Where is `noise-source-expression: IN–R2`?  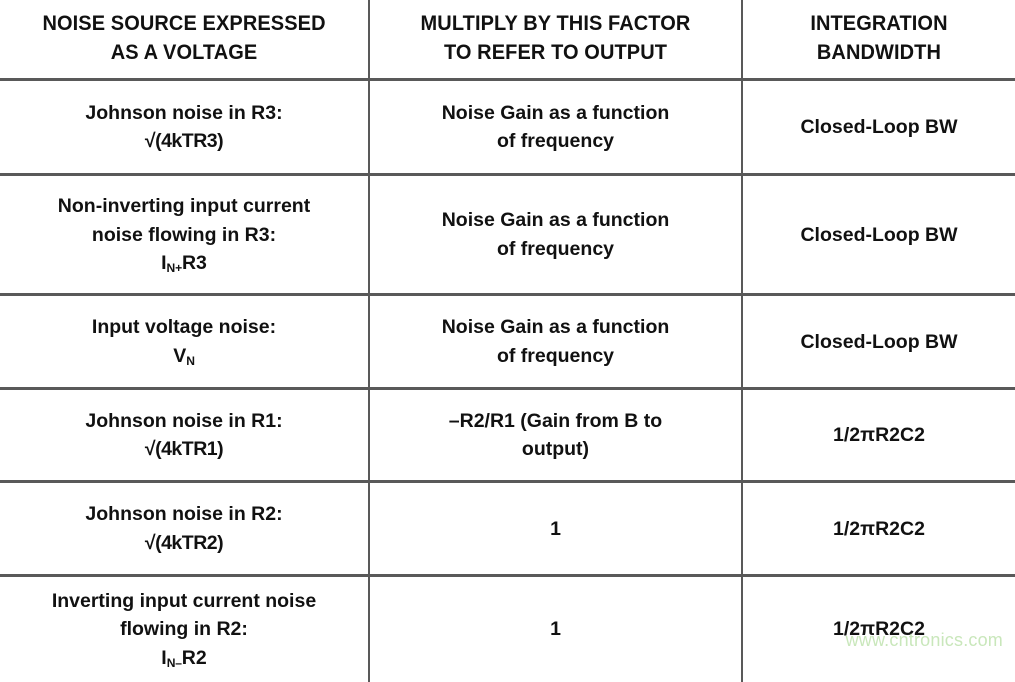
noise-source-expression: IN–R2 is located at coordinates (184, 658).